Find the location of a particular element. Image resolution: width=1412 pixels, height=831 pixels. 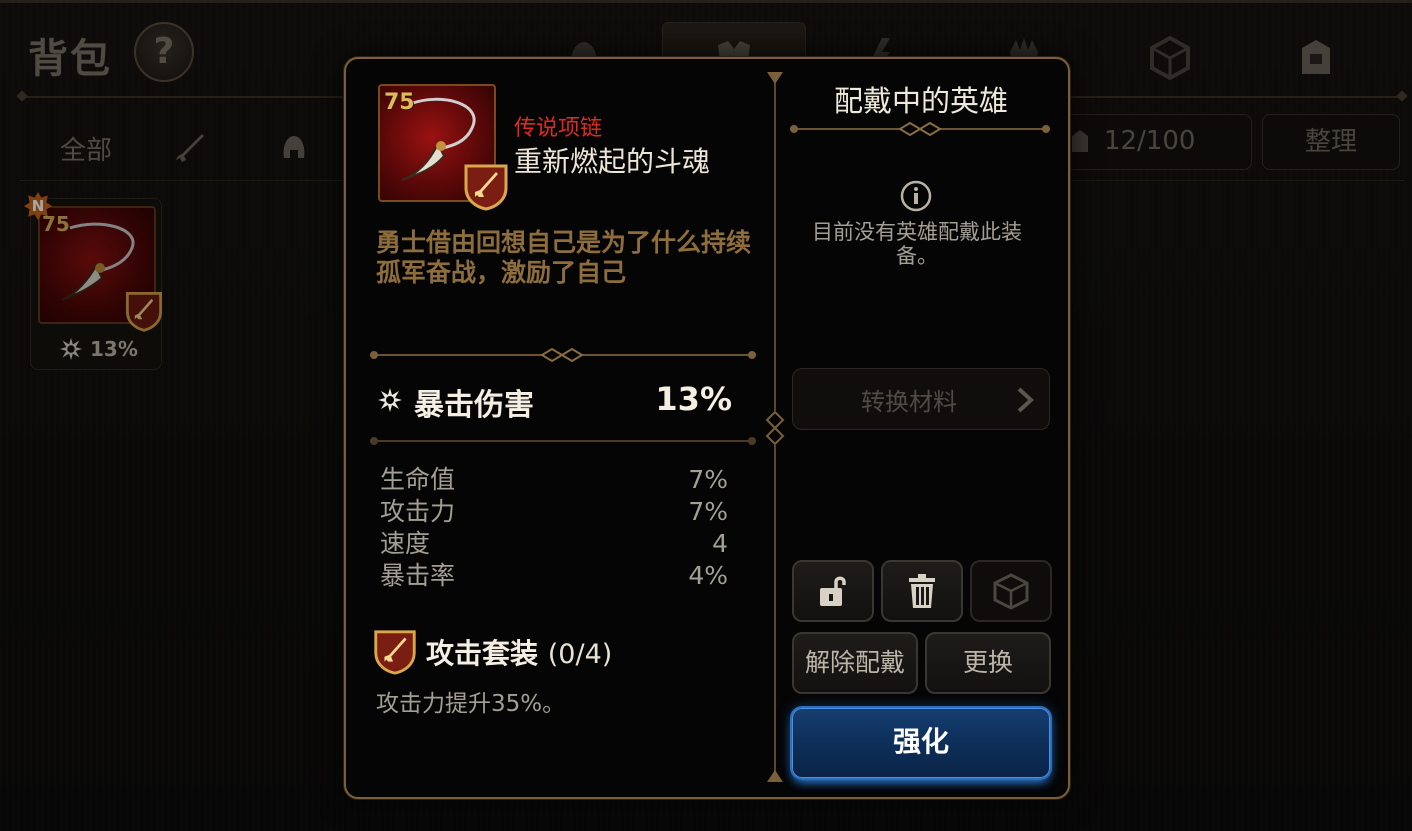

item-name: 重新燃起的斗魂 is located at coordinates (612, 161).